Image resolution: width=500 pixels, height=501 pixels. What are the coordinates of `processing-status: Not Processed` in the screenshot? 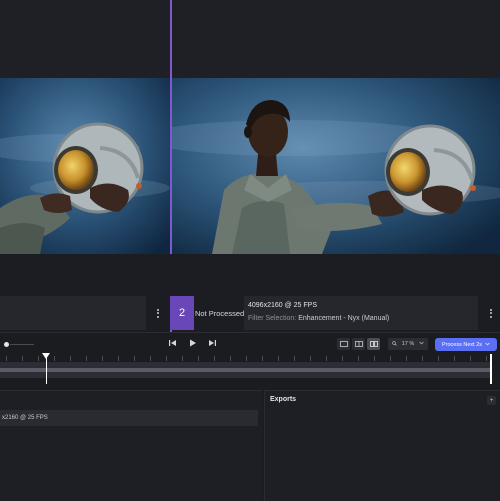 It's located at (219, 313).